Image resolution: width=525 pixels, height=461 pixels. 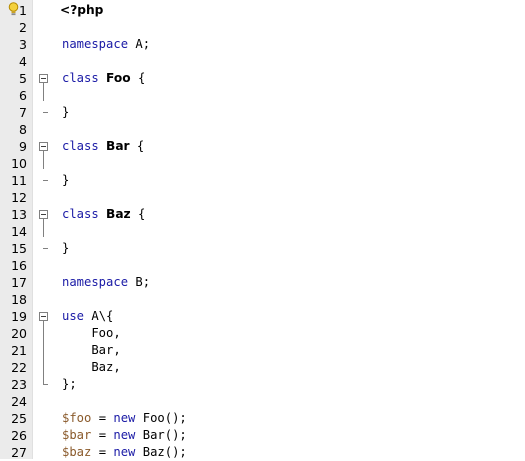 I want to click on code-text: A;, so click(x=139, y=44).